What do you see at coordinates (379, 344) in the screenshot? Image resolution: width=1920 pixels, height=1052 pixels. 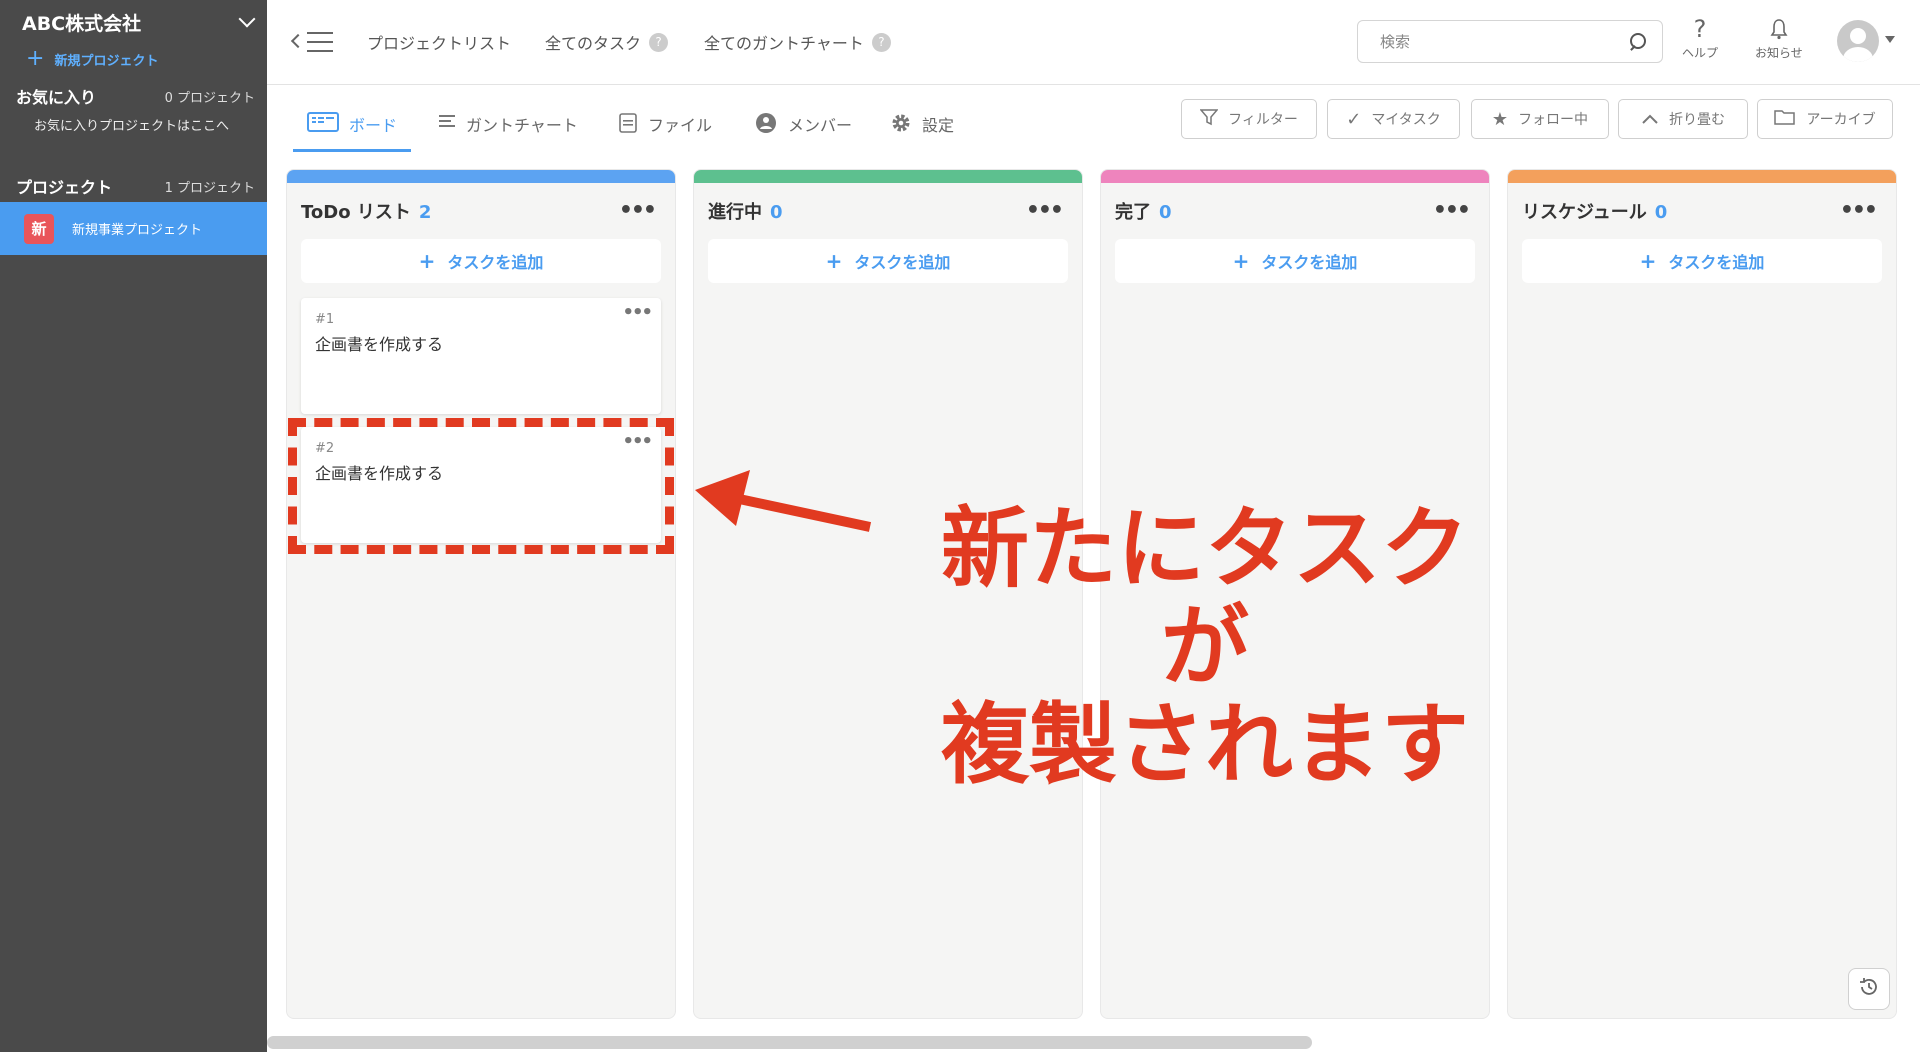 I see `task-title: 企画書を作成する` at bounding box center [379, 344].